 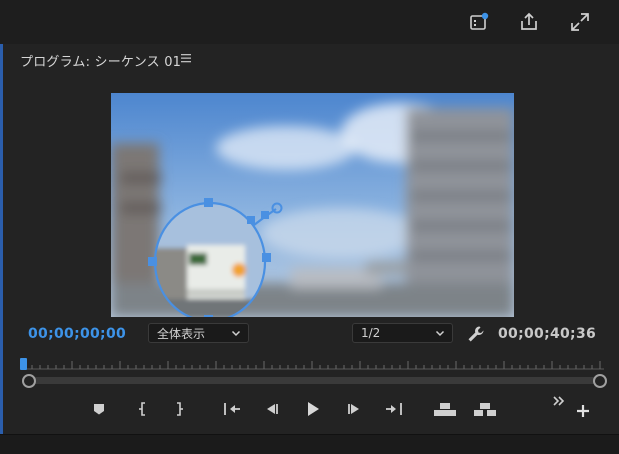 I want to click on panel-focus-indicator, so click(x=1, y=239).